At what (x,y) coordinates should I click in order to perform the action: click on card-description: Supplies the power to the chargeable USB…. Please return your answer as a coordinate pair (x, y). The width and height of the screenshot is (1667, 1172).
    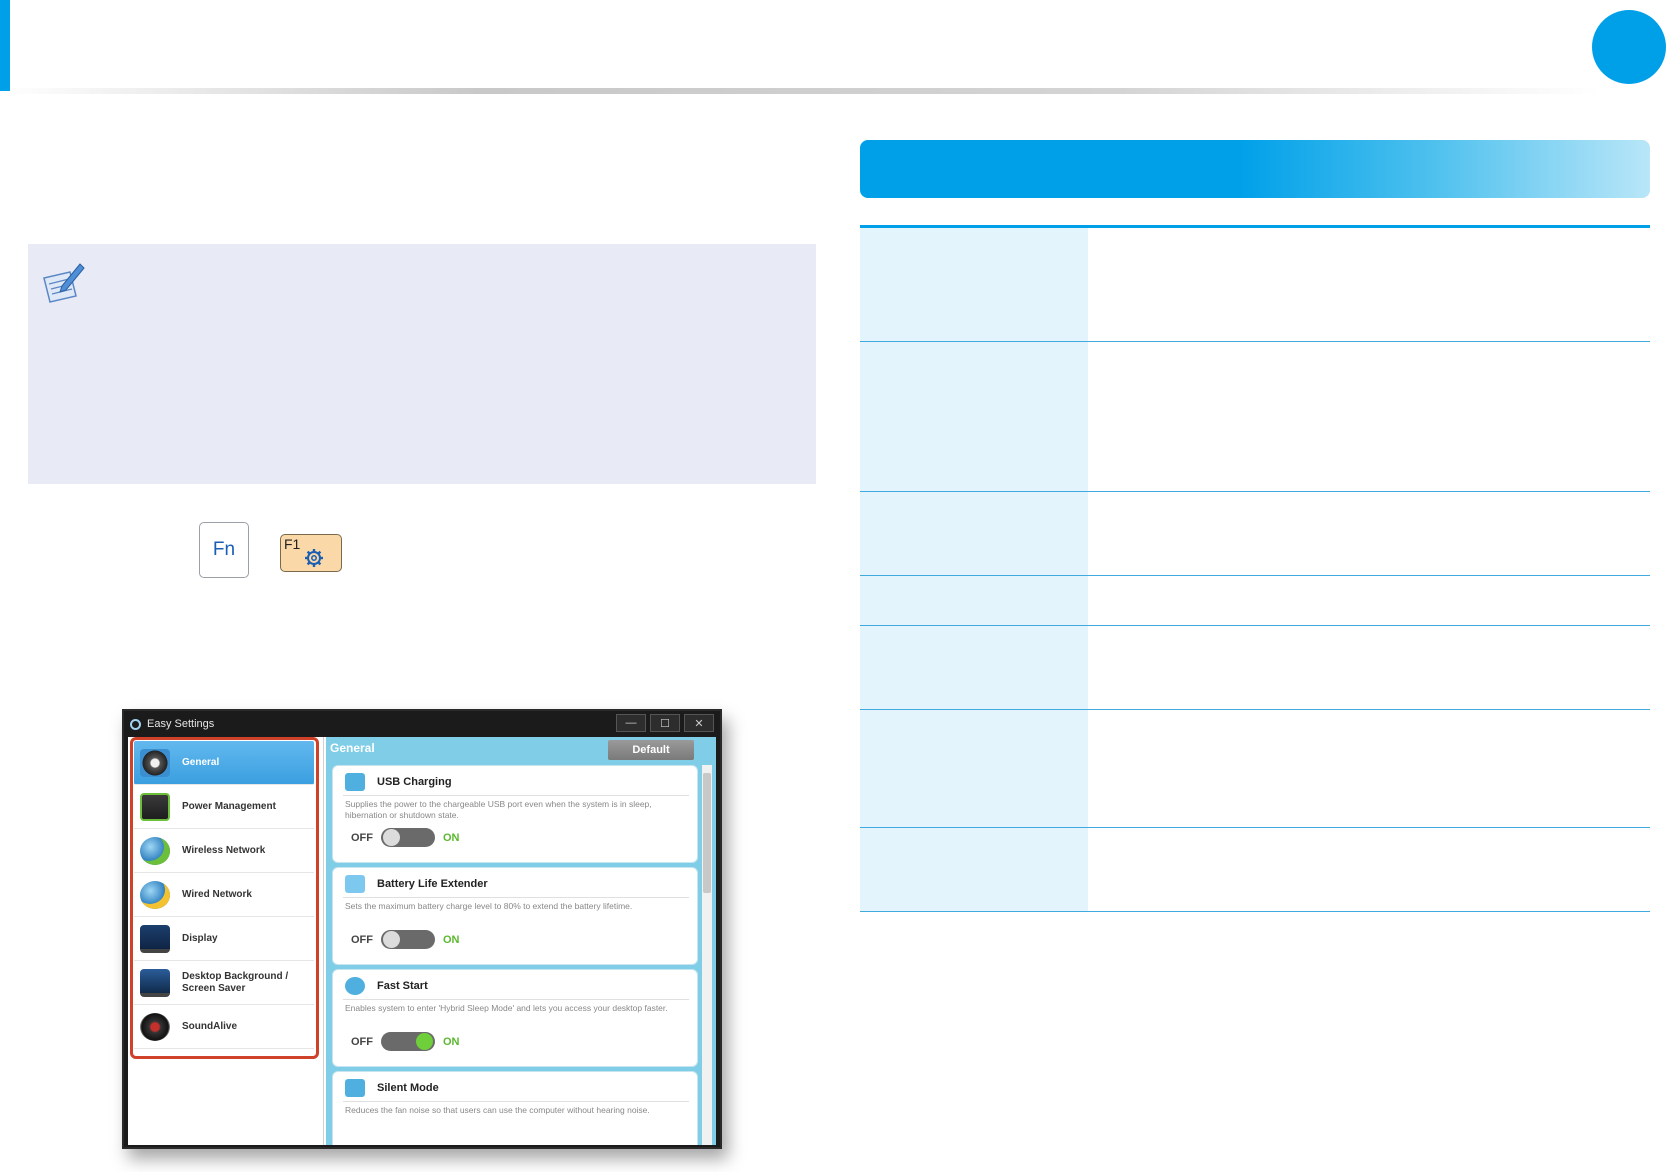
    Looking at the image, I should click on (498, 809).